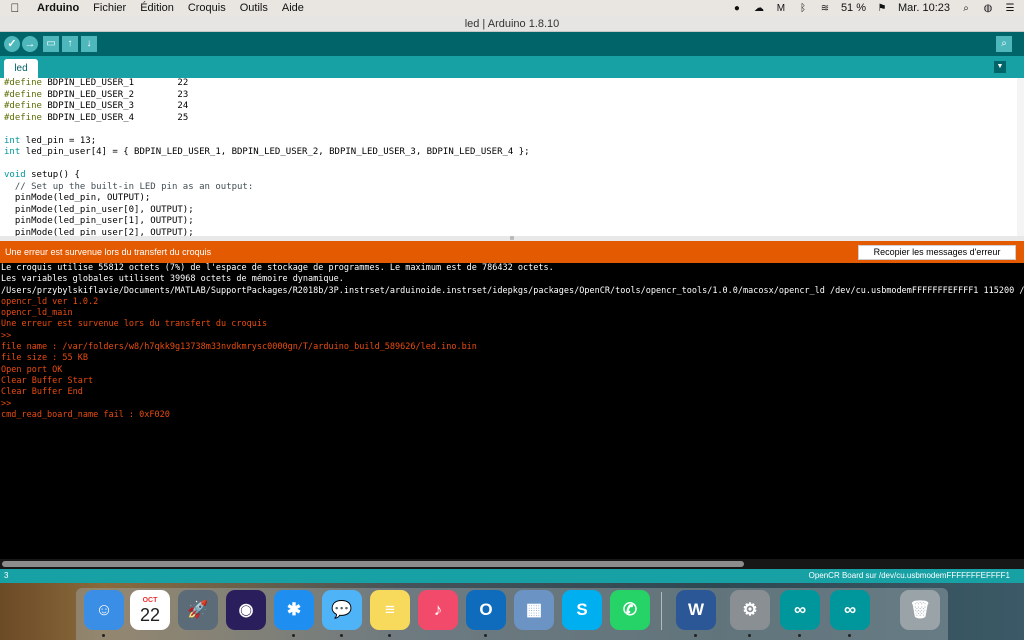 This screenshot has height=640, width=1024. I want to click on code-line: #define BDPIN_LED_USER_3 24, so click(512, 107).